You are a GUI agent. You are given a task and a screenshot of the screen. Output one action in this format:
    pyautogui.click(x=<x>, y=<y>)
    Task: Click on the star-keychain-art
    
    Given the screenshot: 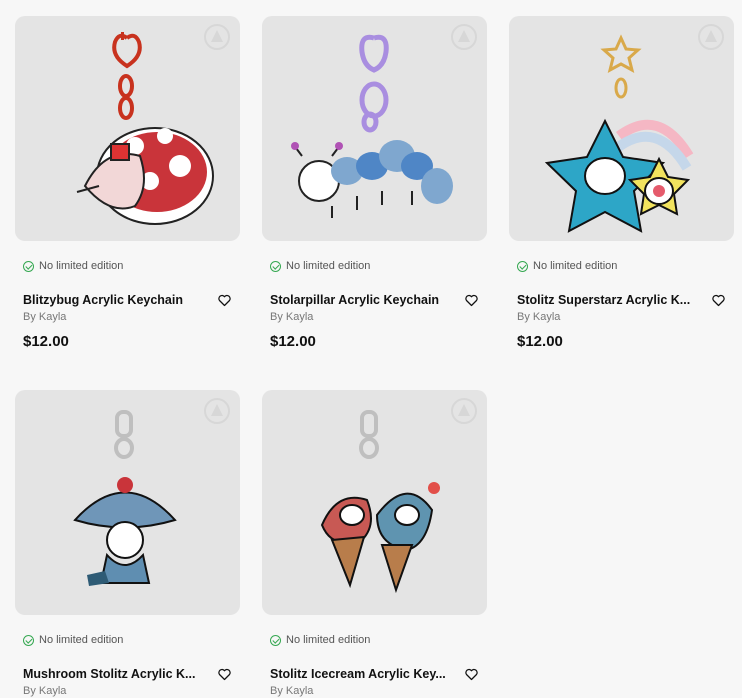 What is the action you would take?
    pyautogui.click(x=619, y=133)
    